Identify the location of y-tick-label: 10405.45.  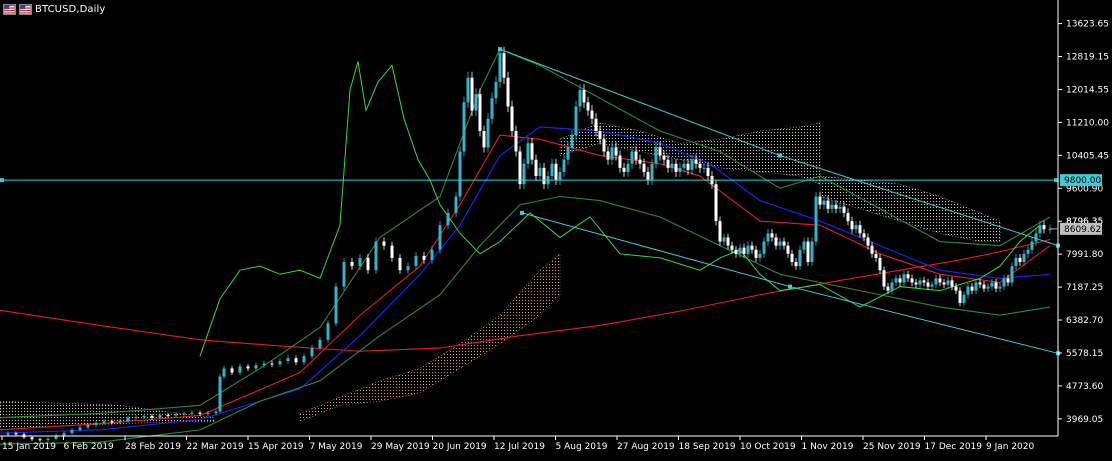
(1087, 156).